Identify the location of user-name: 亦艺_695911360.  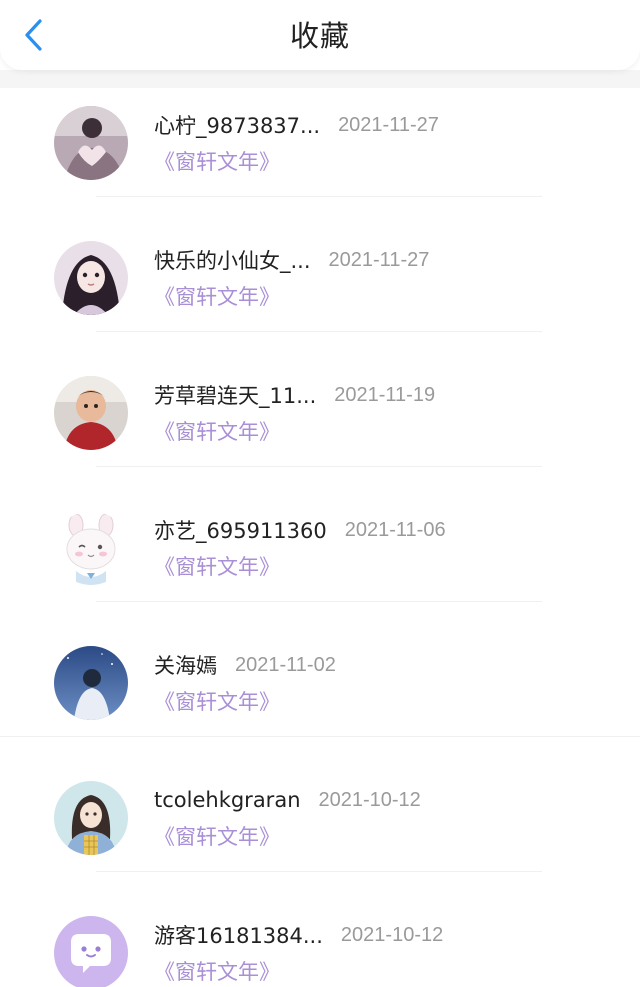
(240, 530).